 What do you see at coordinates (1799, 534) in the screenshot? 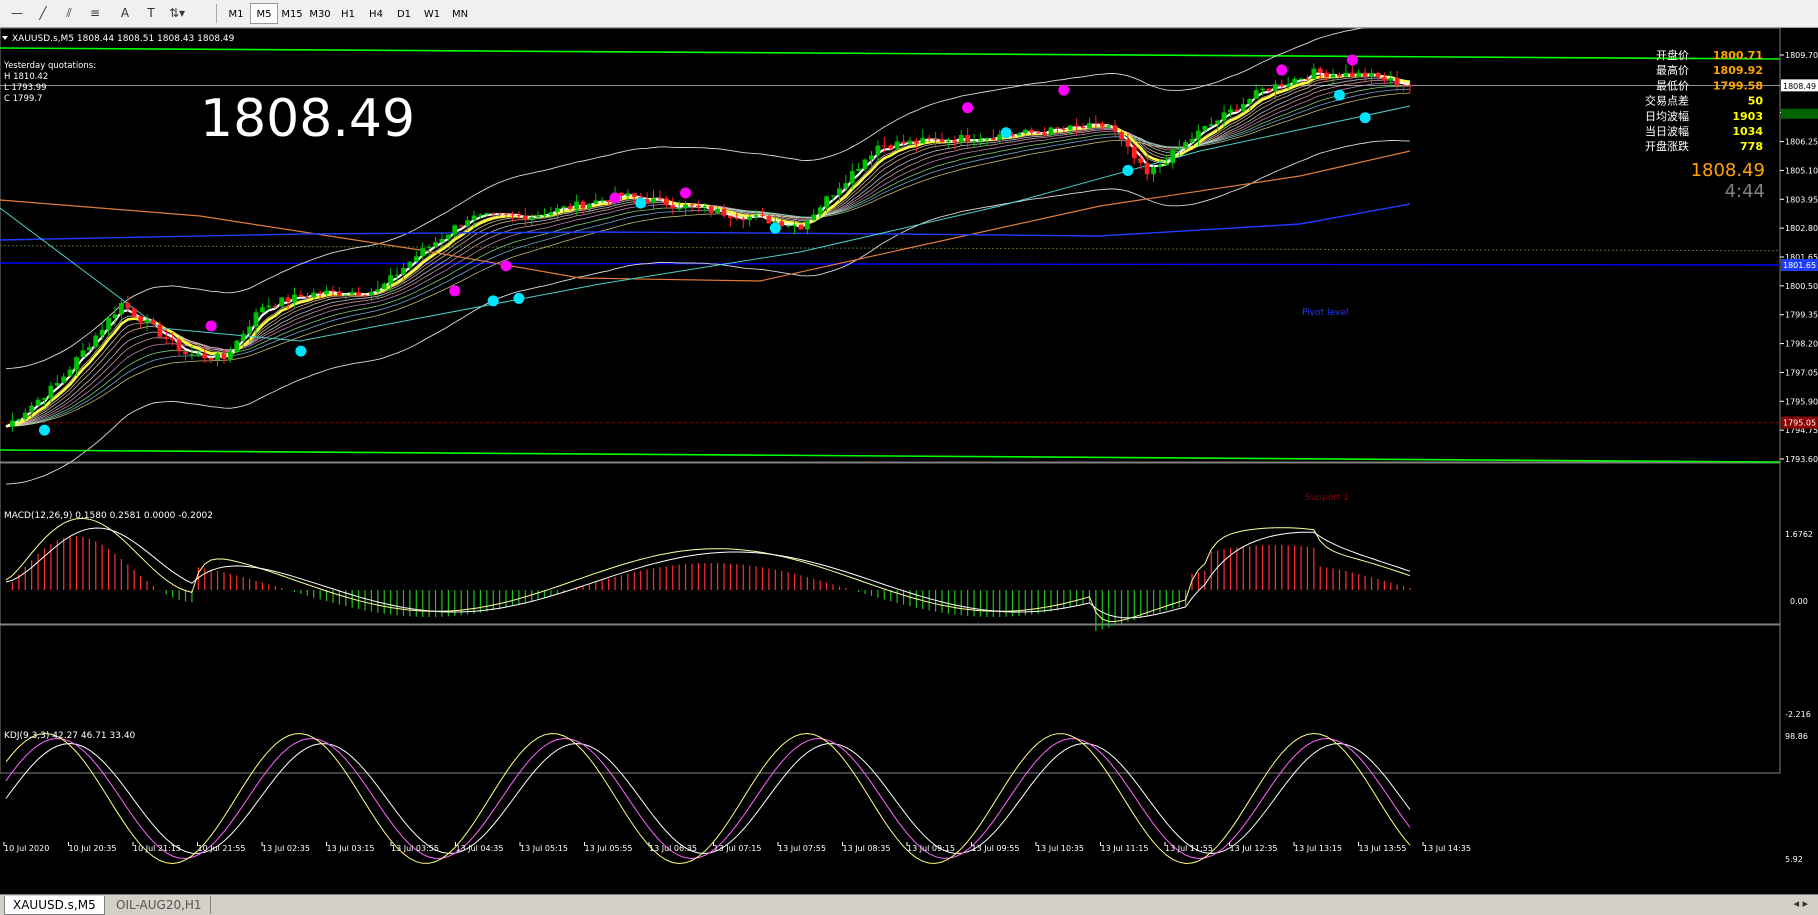
I see `macd-axis-max: 1.6762` at bounding box center [1799, 534].